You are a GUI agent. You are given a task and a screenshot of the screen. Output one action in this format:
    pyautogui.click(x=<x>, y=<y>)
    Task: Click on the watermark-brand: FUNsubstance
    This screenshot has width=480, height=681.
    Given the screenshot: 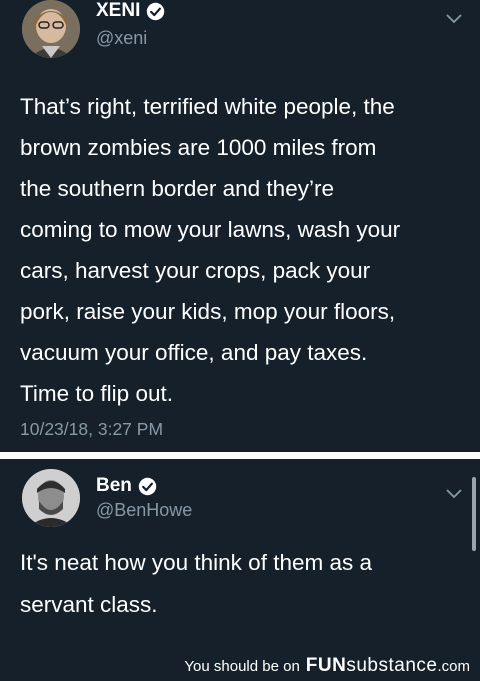 What is the action you would take?
    pyautogui.click(x=372, y=666)
    